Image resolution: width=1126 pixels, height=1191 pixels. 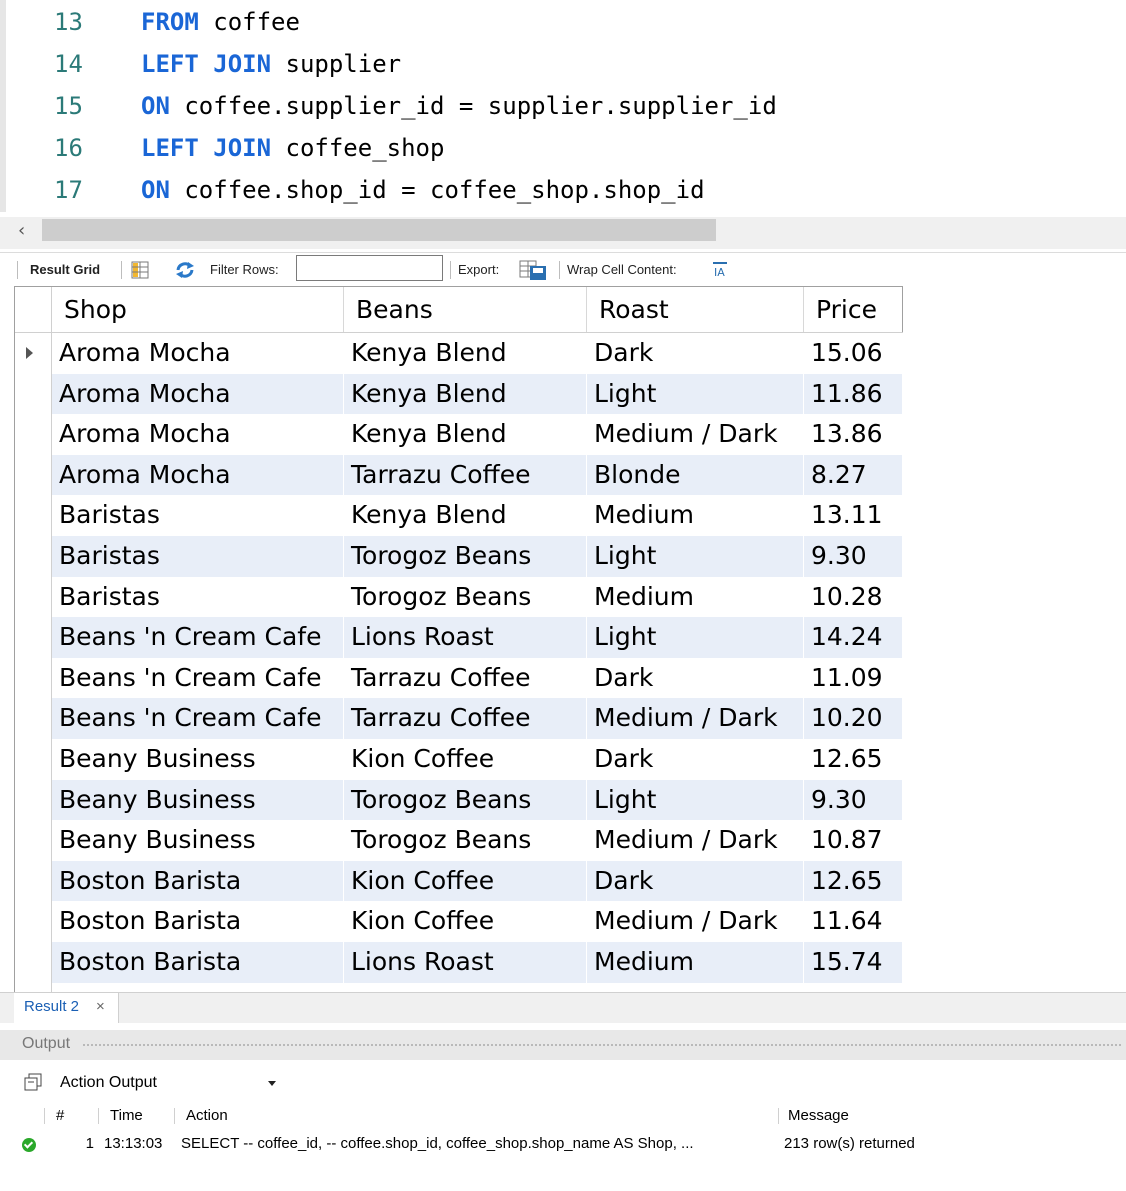 What do you see at coordinates (207, 1116) in the screenshot?
I see `log-col-action: Action` at bounding box center [207, 1116].